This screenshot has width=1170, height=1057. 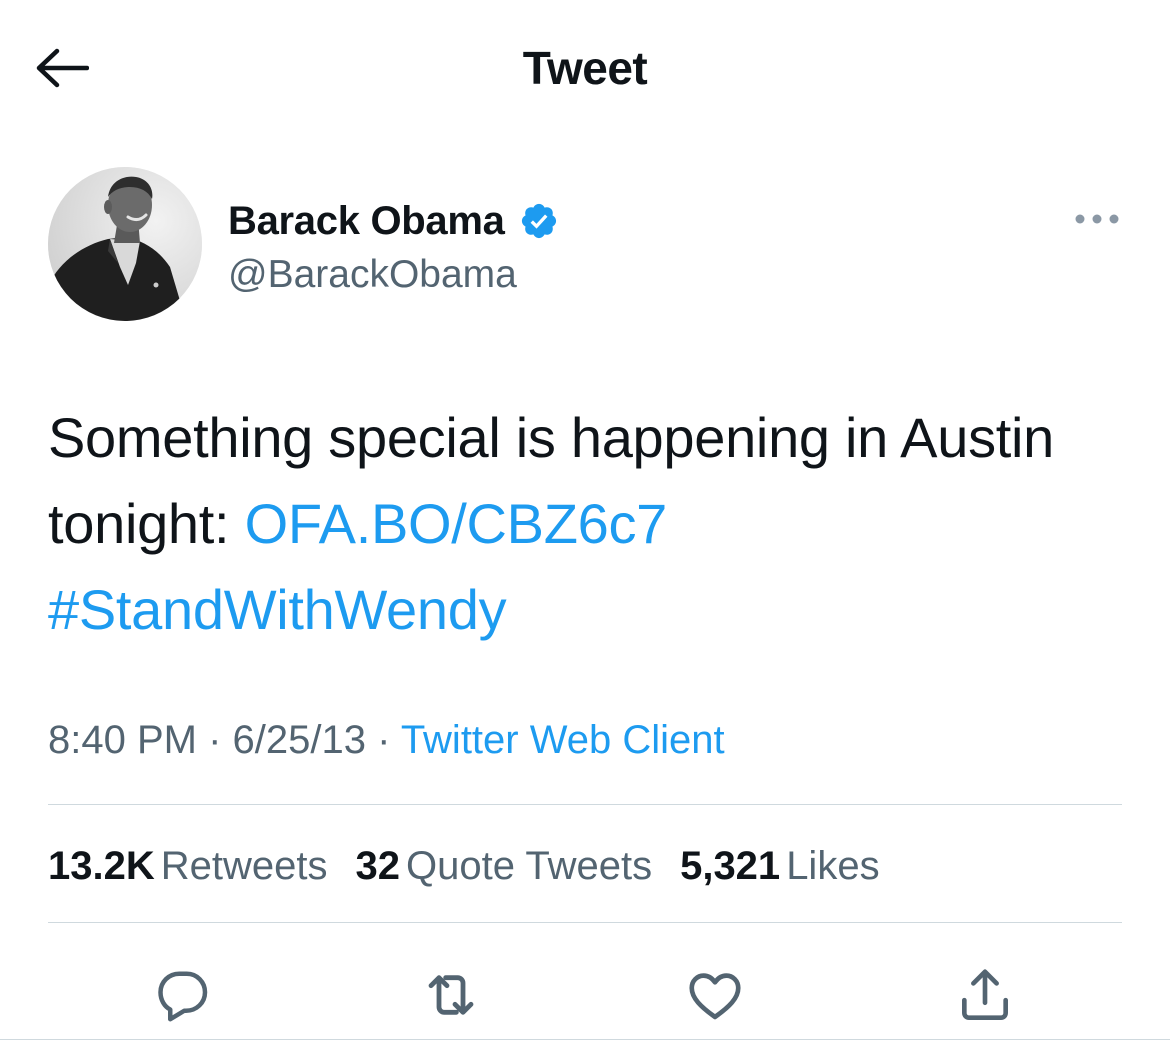 I want to click on like-button, so click(x=715, y=995).